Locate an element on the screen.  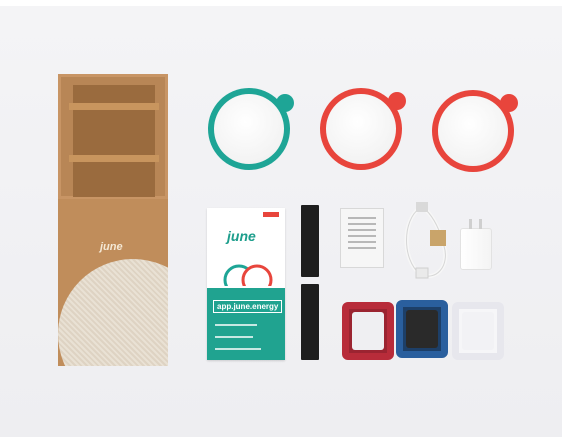
cardboard-box: june is located at coordinates (113, 220).